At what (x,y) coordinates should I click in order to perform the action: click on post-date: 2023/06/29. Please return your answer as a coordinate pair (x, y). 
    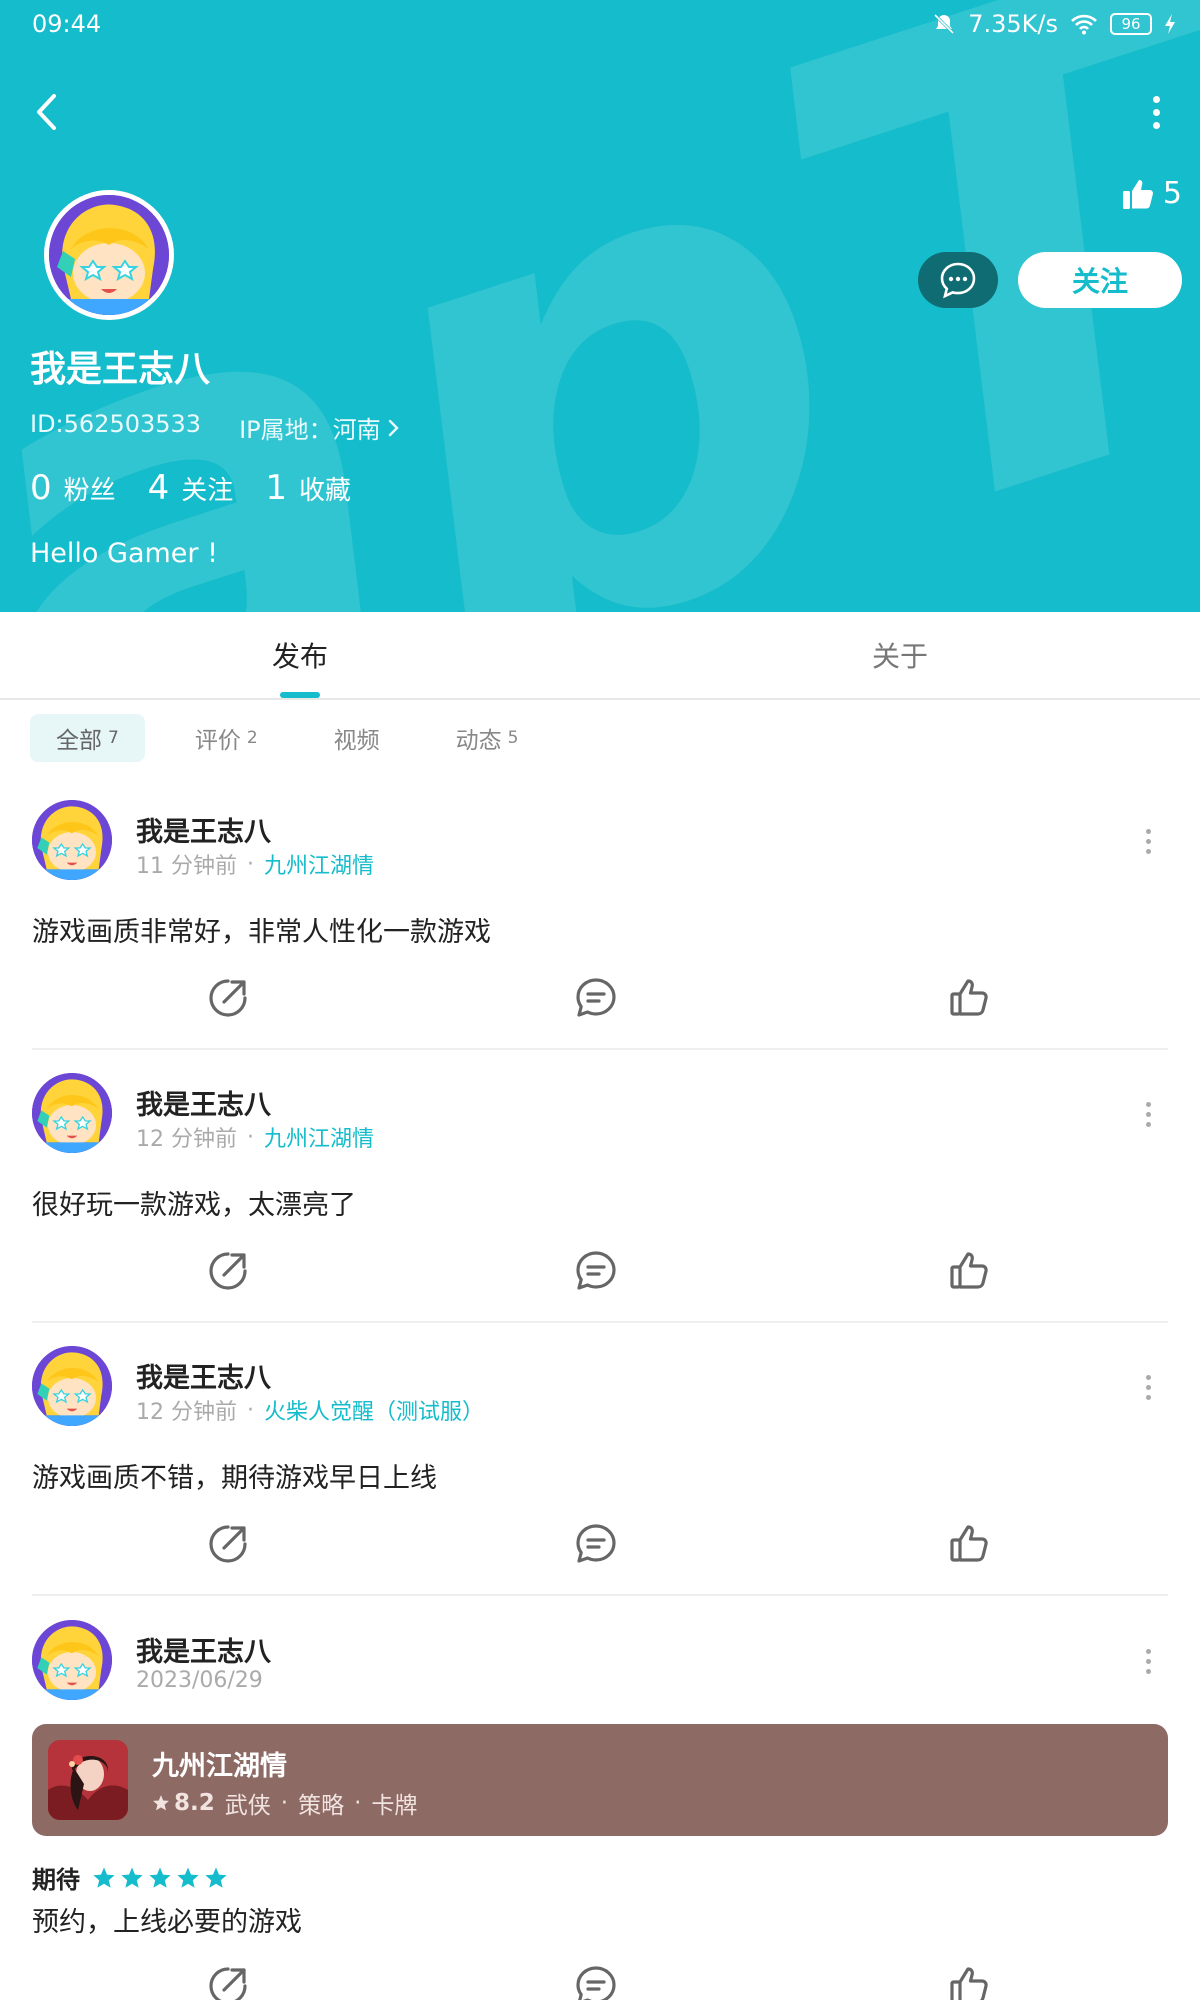
    Looking at the image, I should click on (199, 1680).